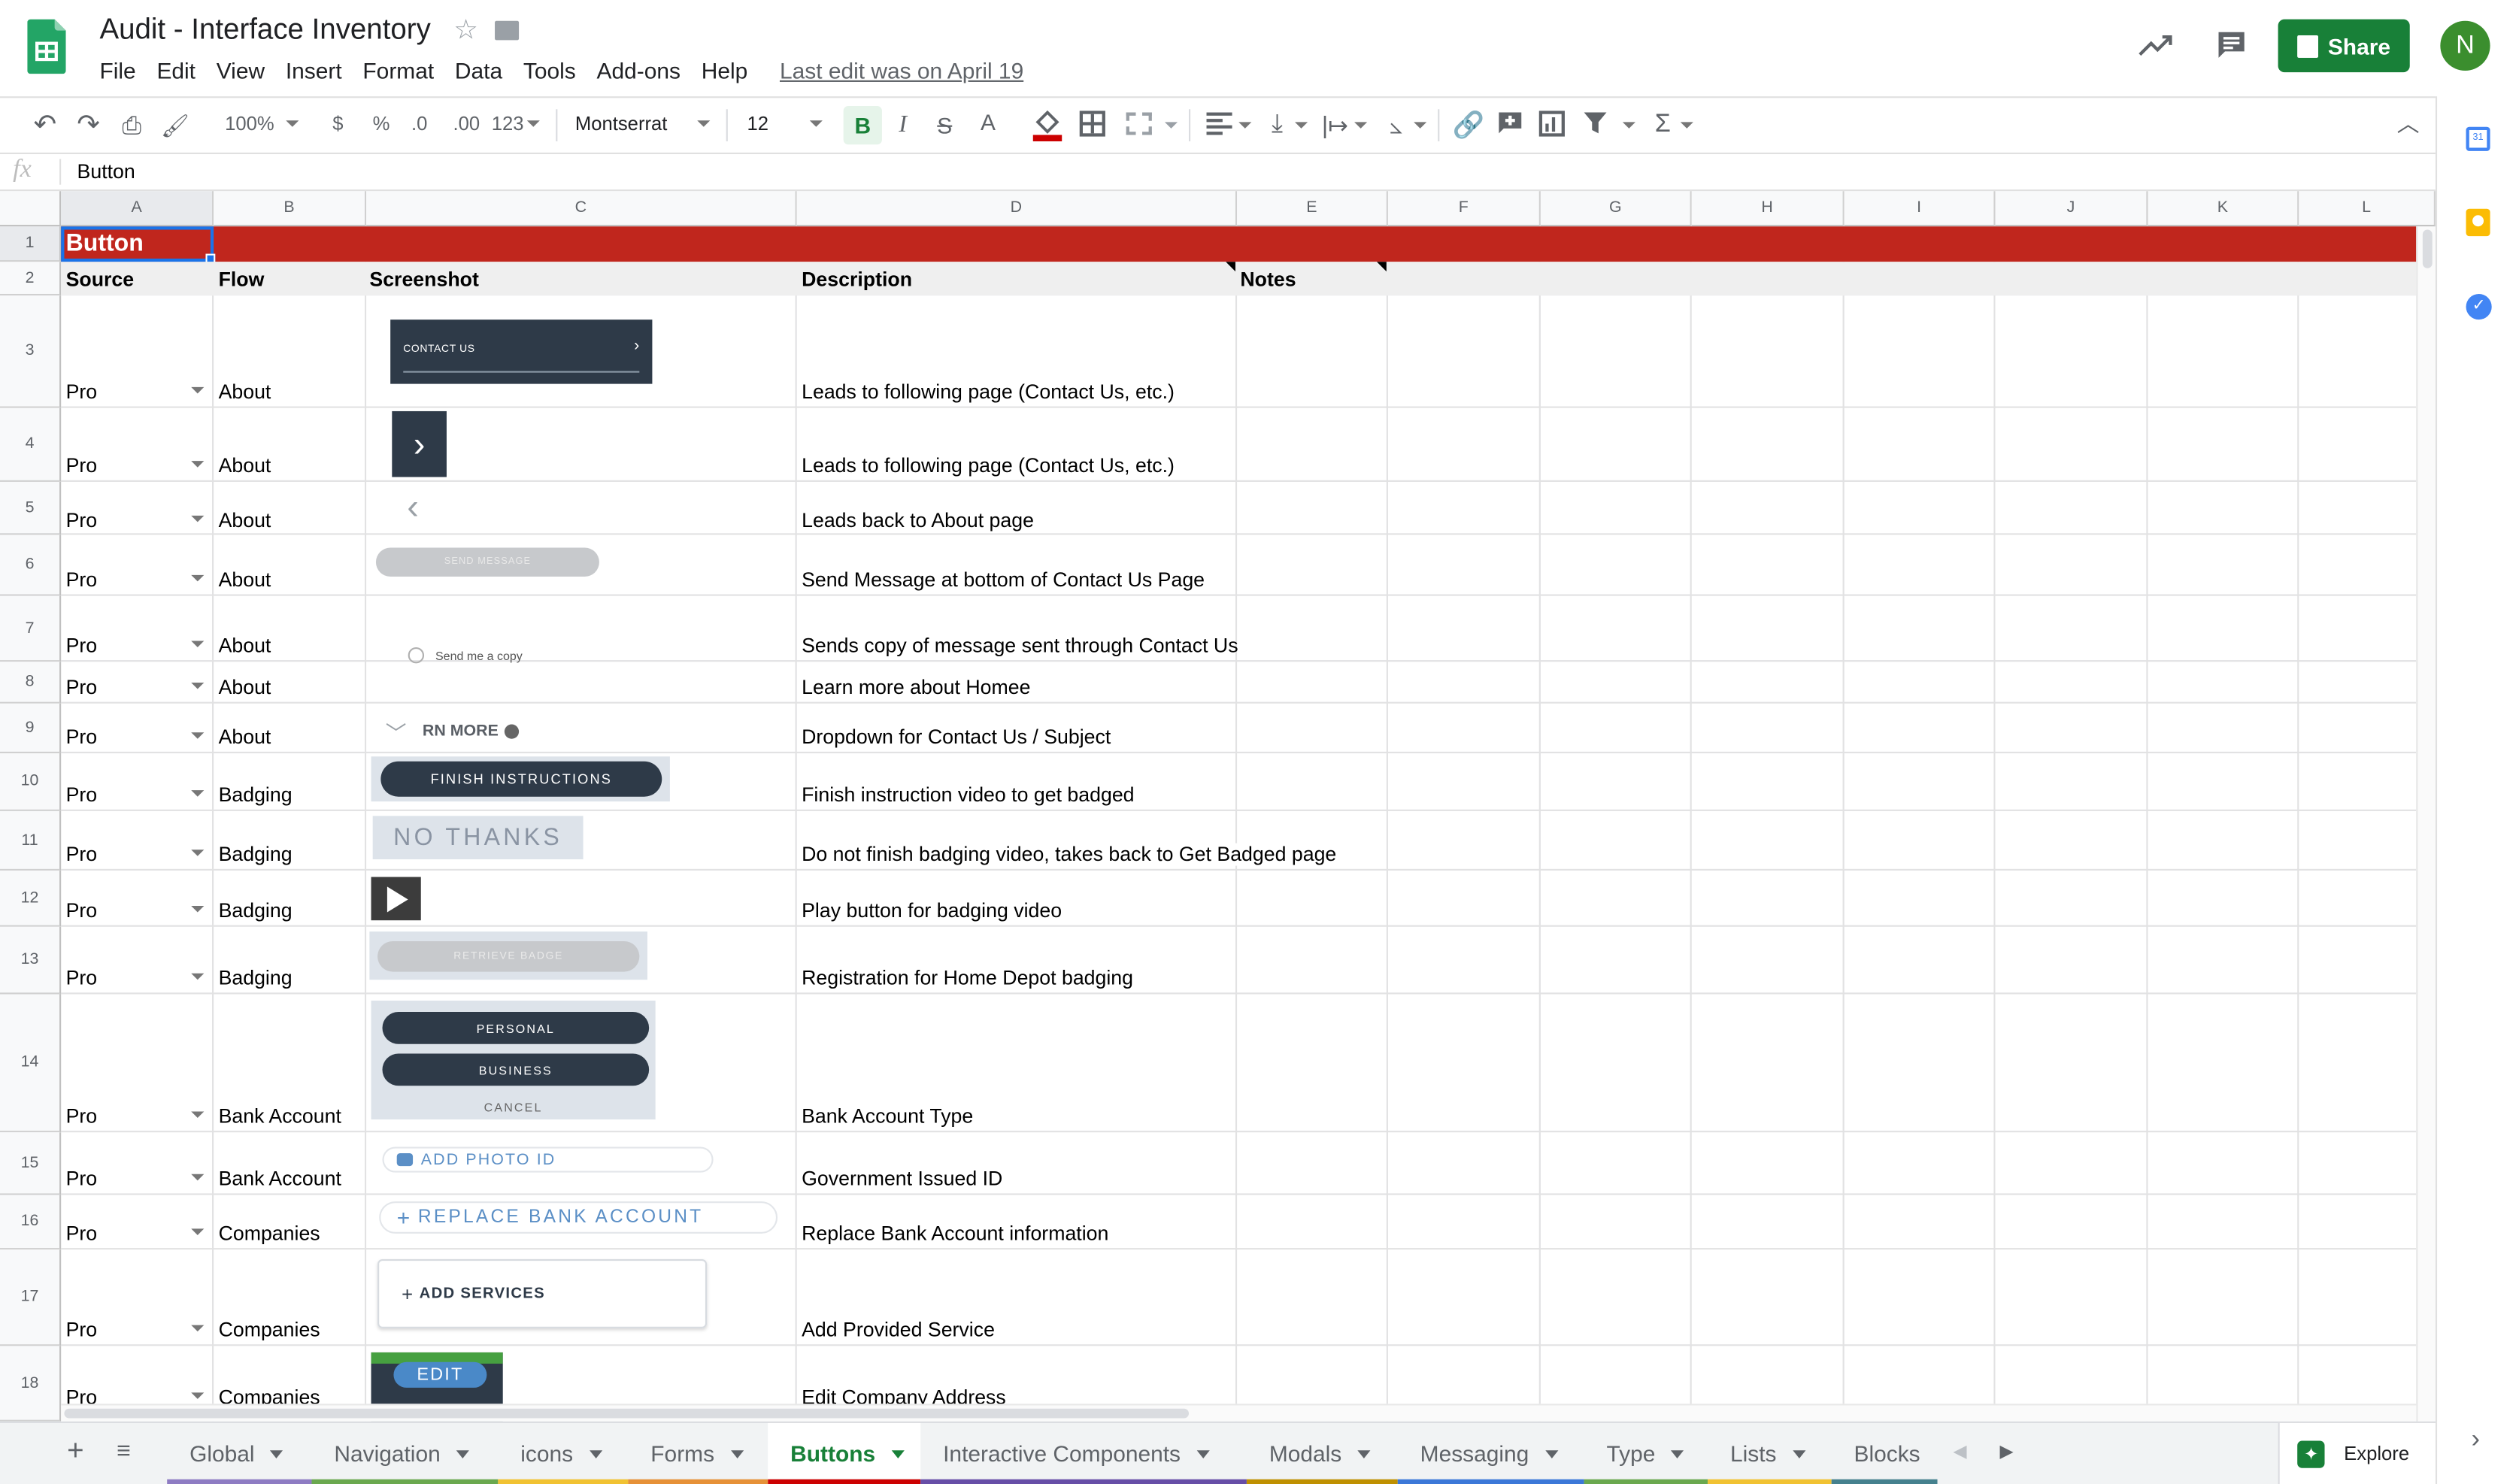 The image size is (2519, 1484). I want to click on scroll-tabs-right-icon: ▶, so click(2006, 1450).